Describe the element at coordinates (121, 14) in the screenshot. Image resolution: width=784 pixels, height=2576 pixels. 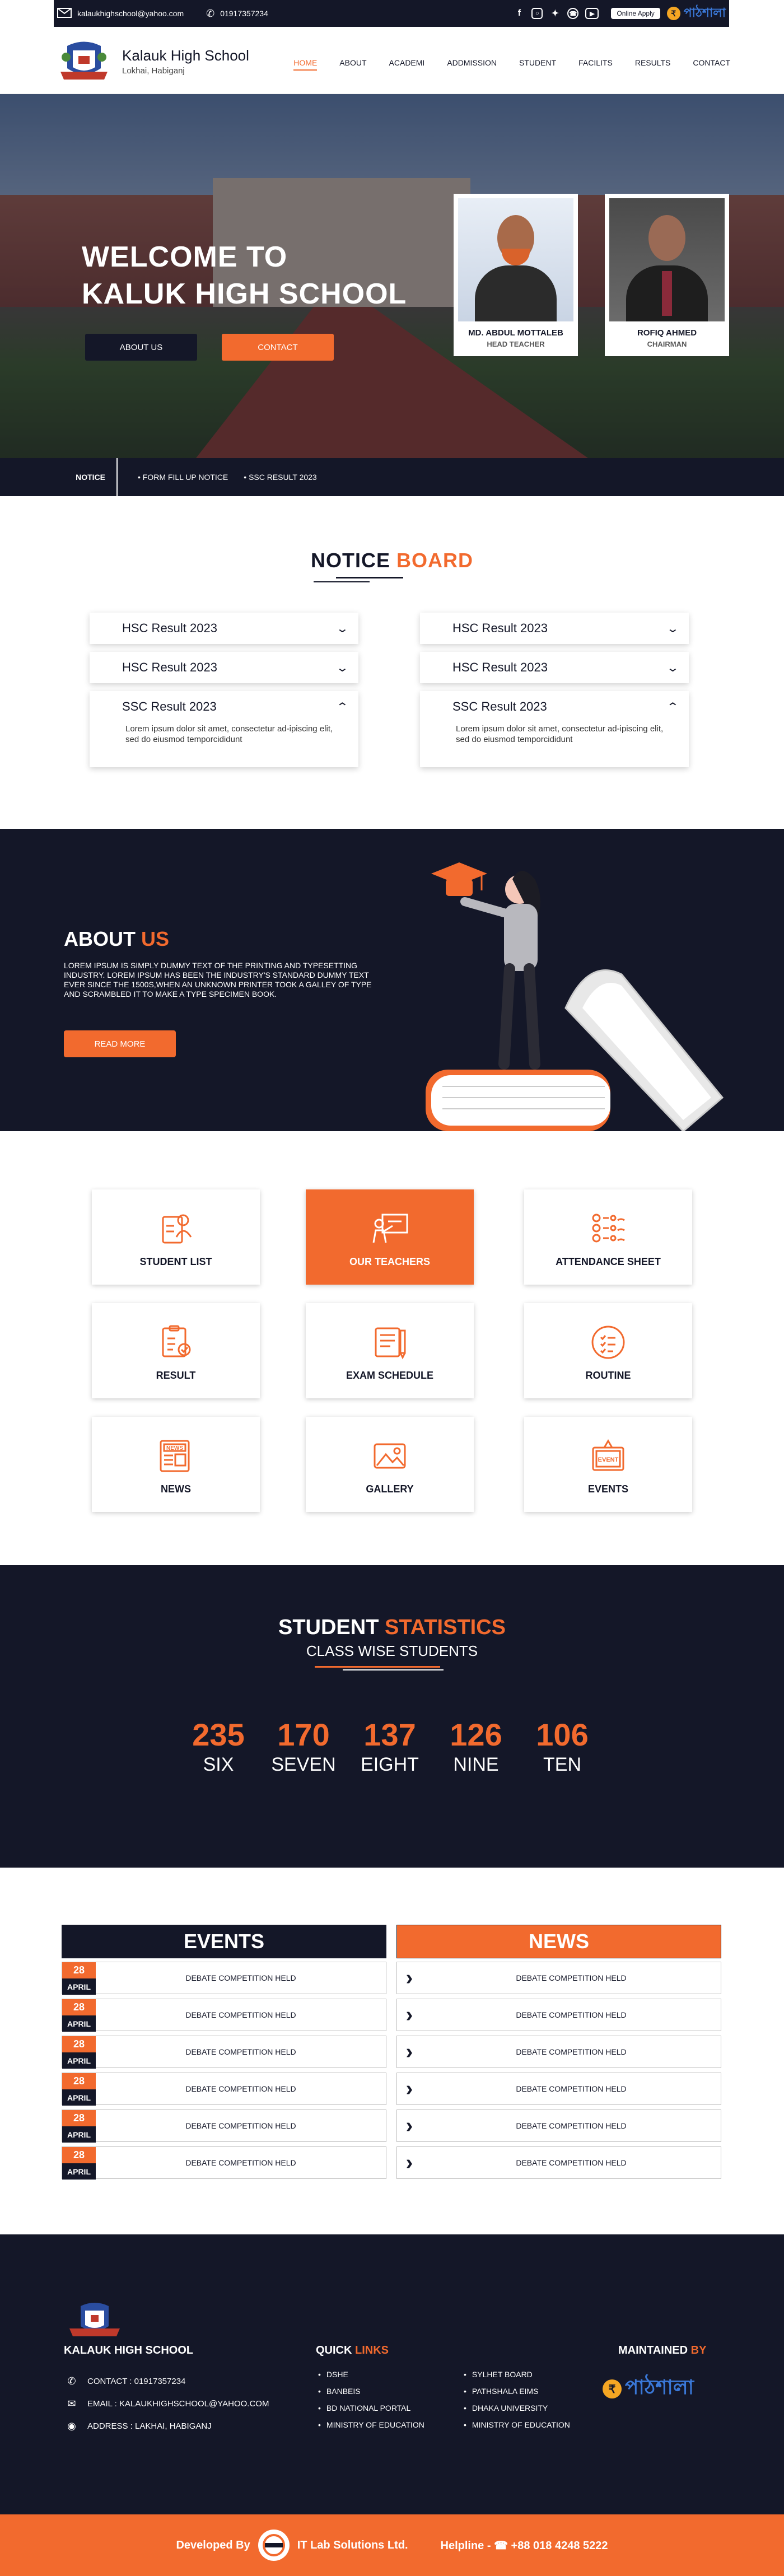
I see `top-email: kalaukhighschool@yahoo.com` at that location.